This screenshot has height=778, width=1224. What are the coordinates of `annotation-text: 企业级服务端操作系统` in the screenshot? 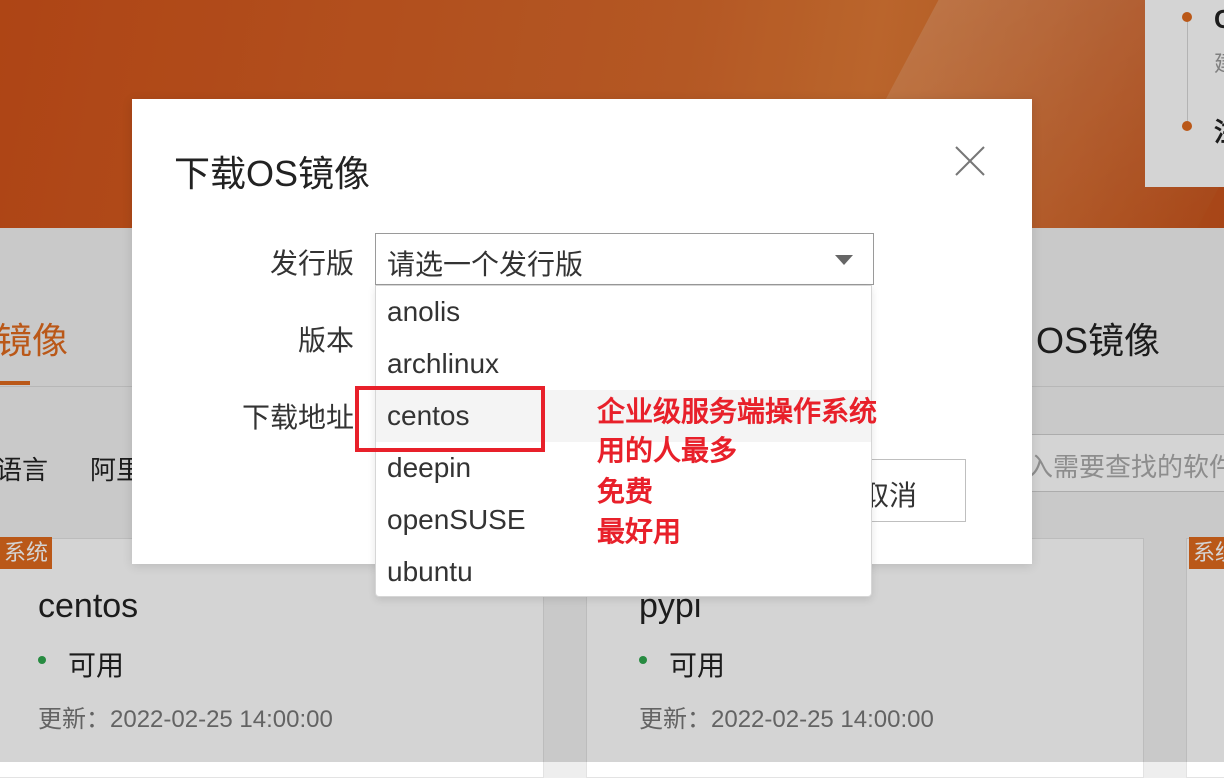 It's located at (737, 411).